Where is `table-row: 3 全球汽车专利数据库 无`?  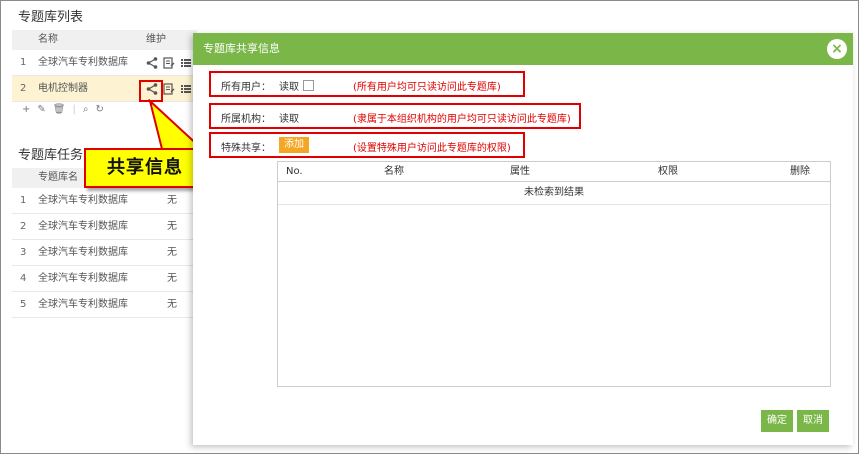 table-row: 3 全球汽车专利数据库 无 is located at coordinates (104, 253).